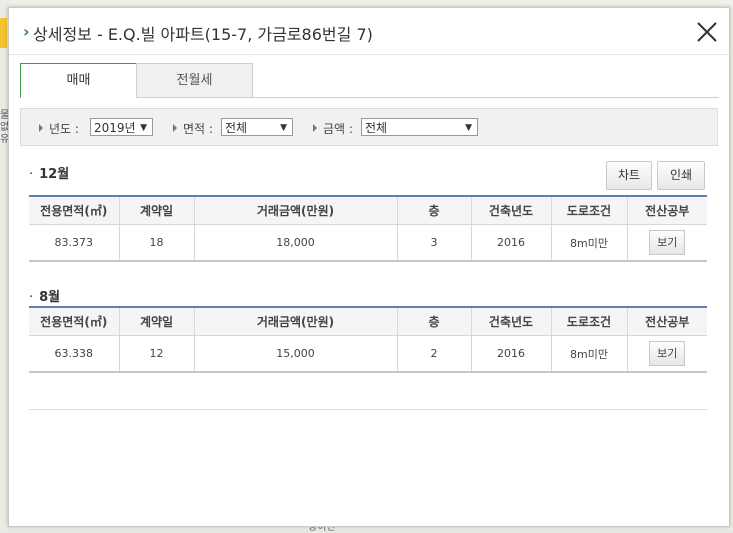 The image size is (733, 533). What do you see at coordinates (74, 354) in the screenshot?
I see `cell-area: 63.338` at bounding box center [74, 354].